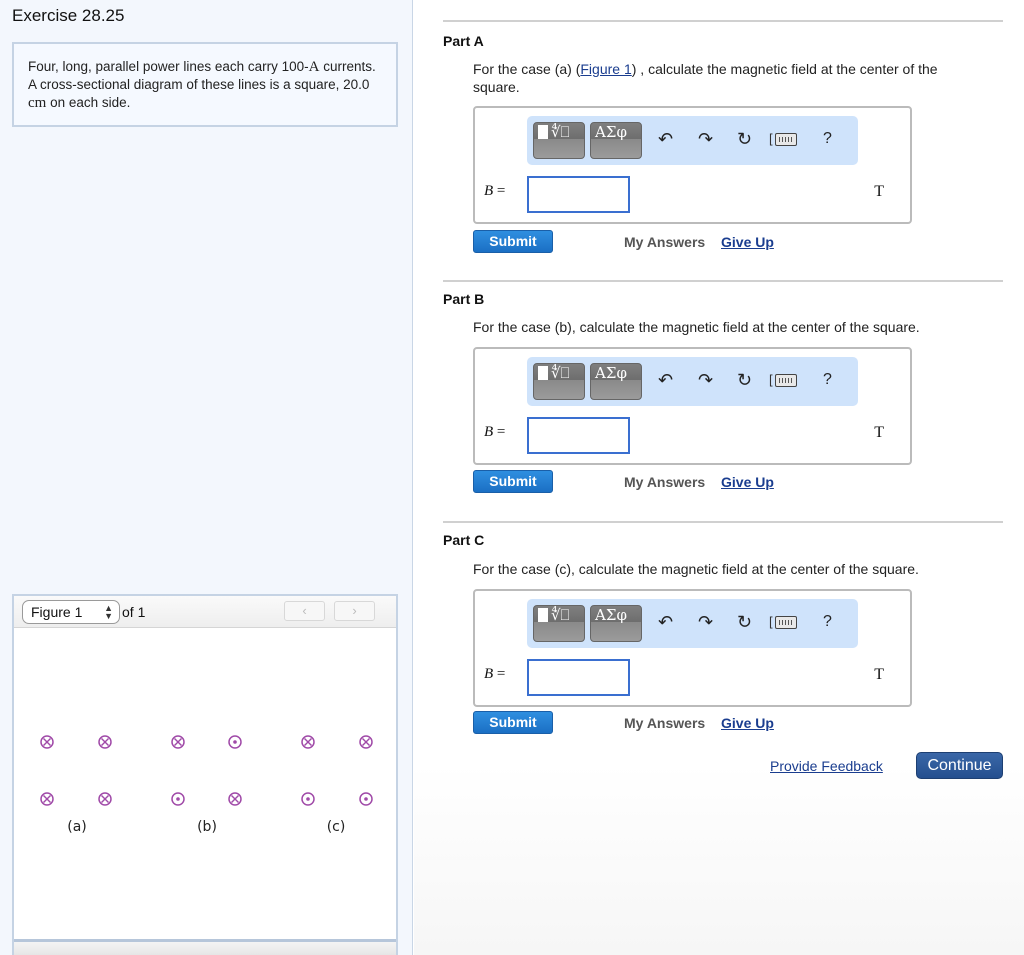 The height and width of the screenshot is (955, 1024). What do you see at coordinates (464, 299) in the screenshot?
I see `part-b-title: Part B` at bounding box center [464, 299].